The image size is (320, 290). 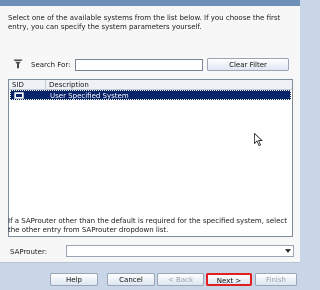 I want to click on next-button: Next >, so click(x=229, y=279).